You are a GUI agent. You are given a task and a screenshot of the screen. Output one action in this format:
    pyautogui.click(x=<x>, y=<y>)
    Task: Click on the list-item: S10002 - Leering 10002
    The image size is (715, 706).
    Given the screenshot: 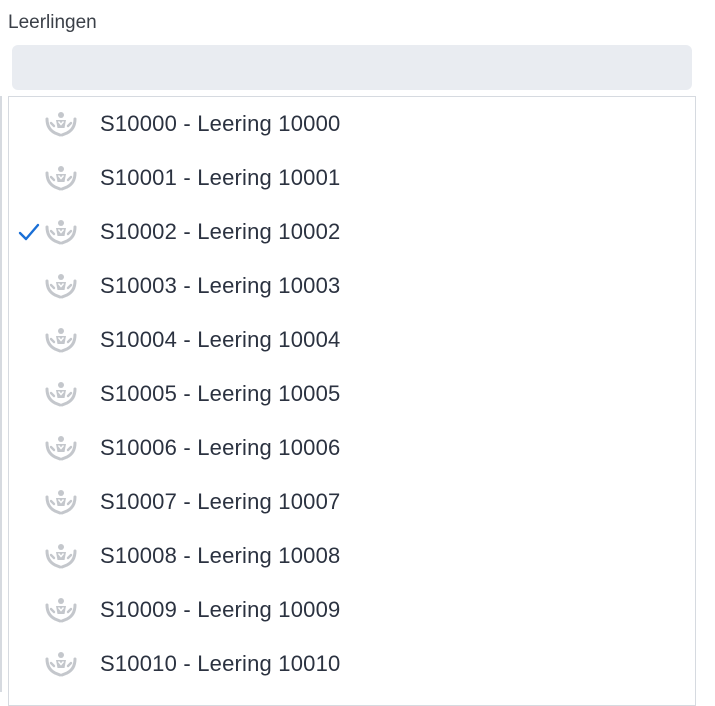 What is the action you would take?
    pyautogui.click(x=352, y=232)
    